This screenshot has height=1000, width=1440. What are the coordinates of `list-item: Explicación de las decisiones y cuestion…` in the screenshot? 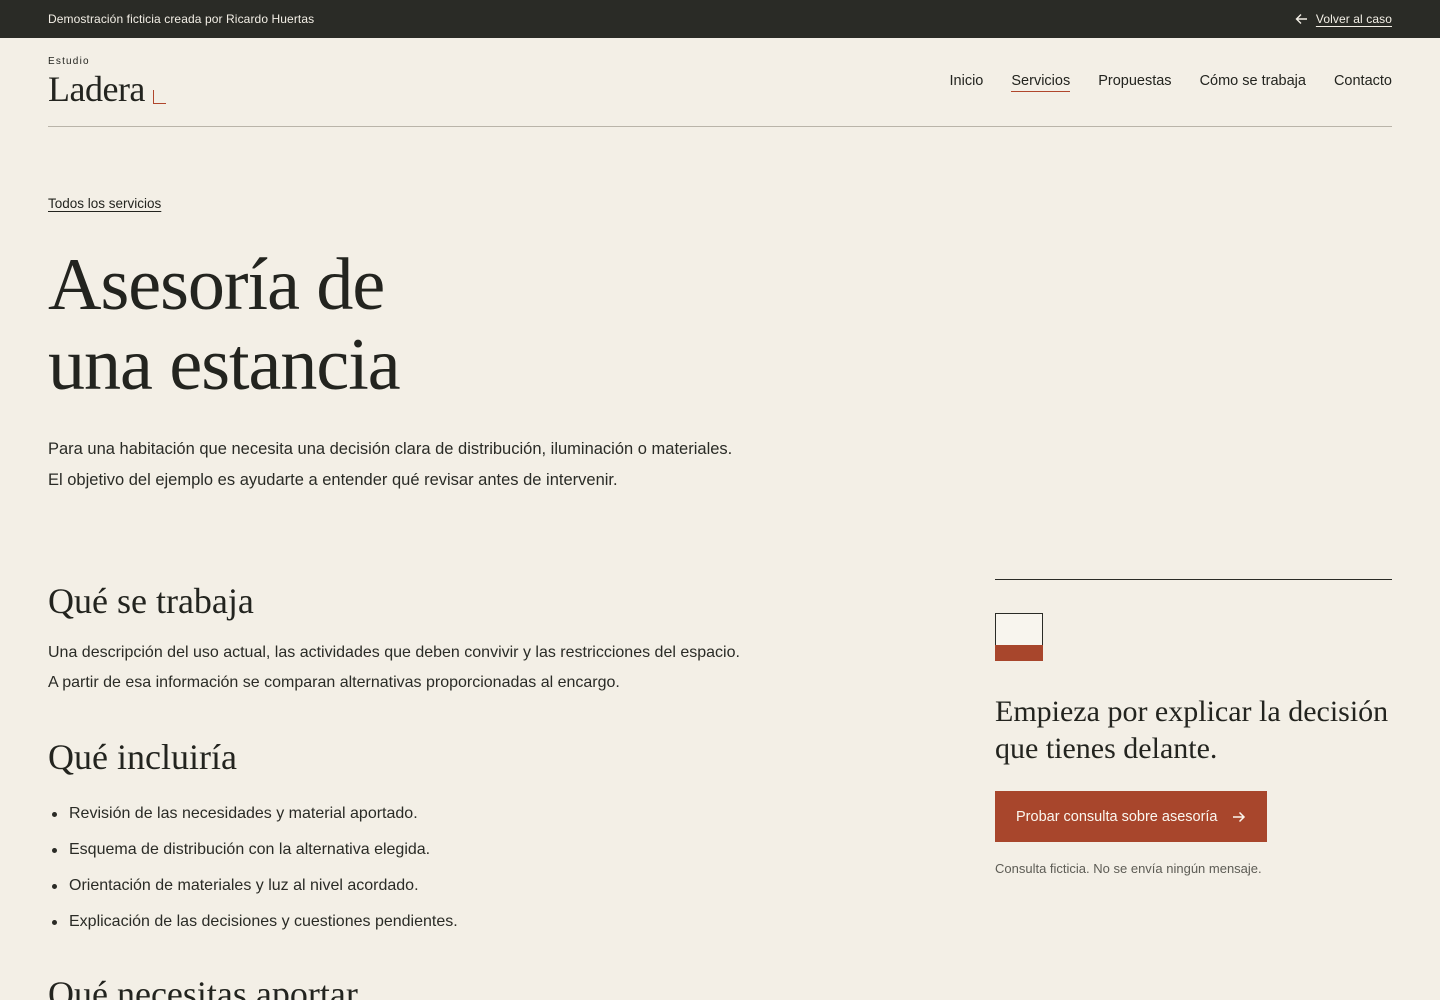 It's located at (398, 926).